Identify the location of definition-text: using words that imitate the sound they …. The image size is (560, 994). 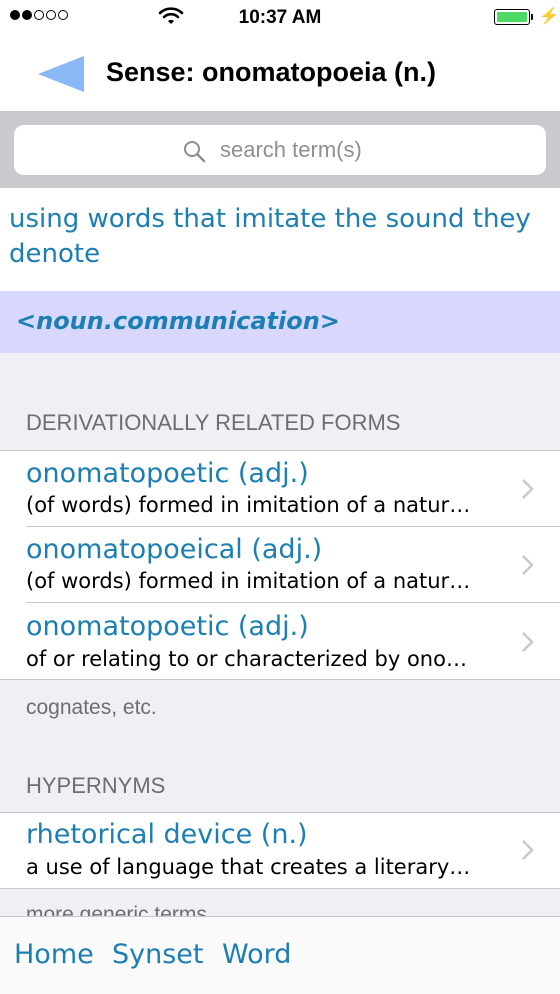
(270, 236).